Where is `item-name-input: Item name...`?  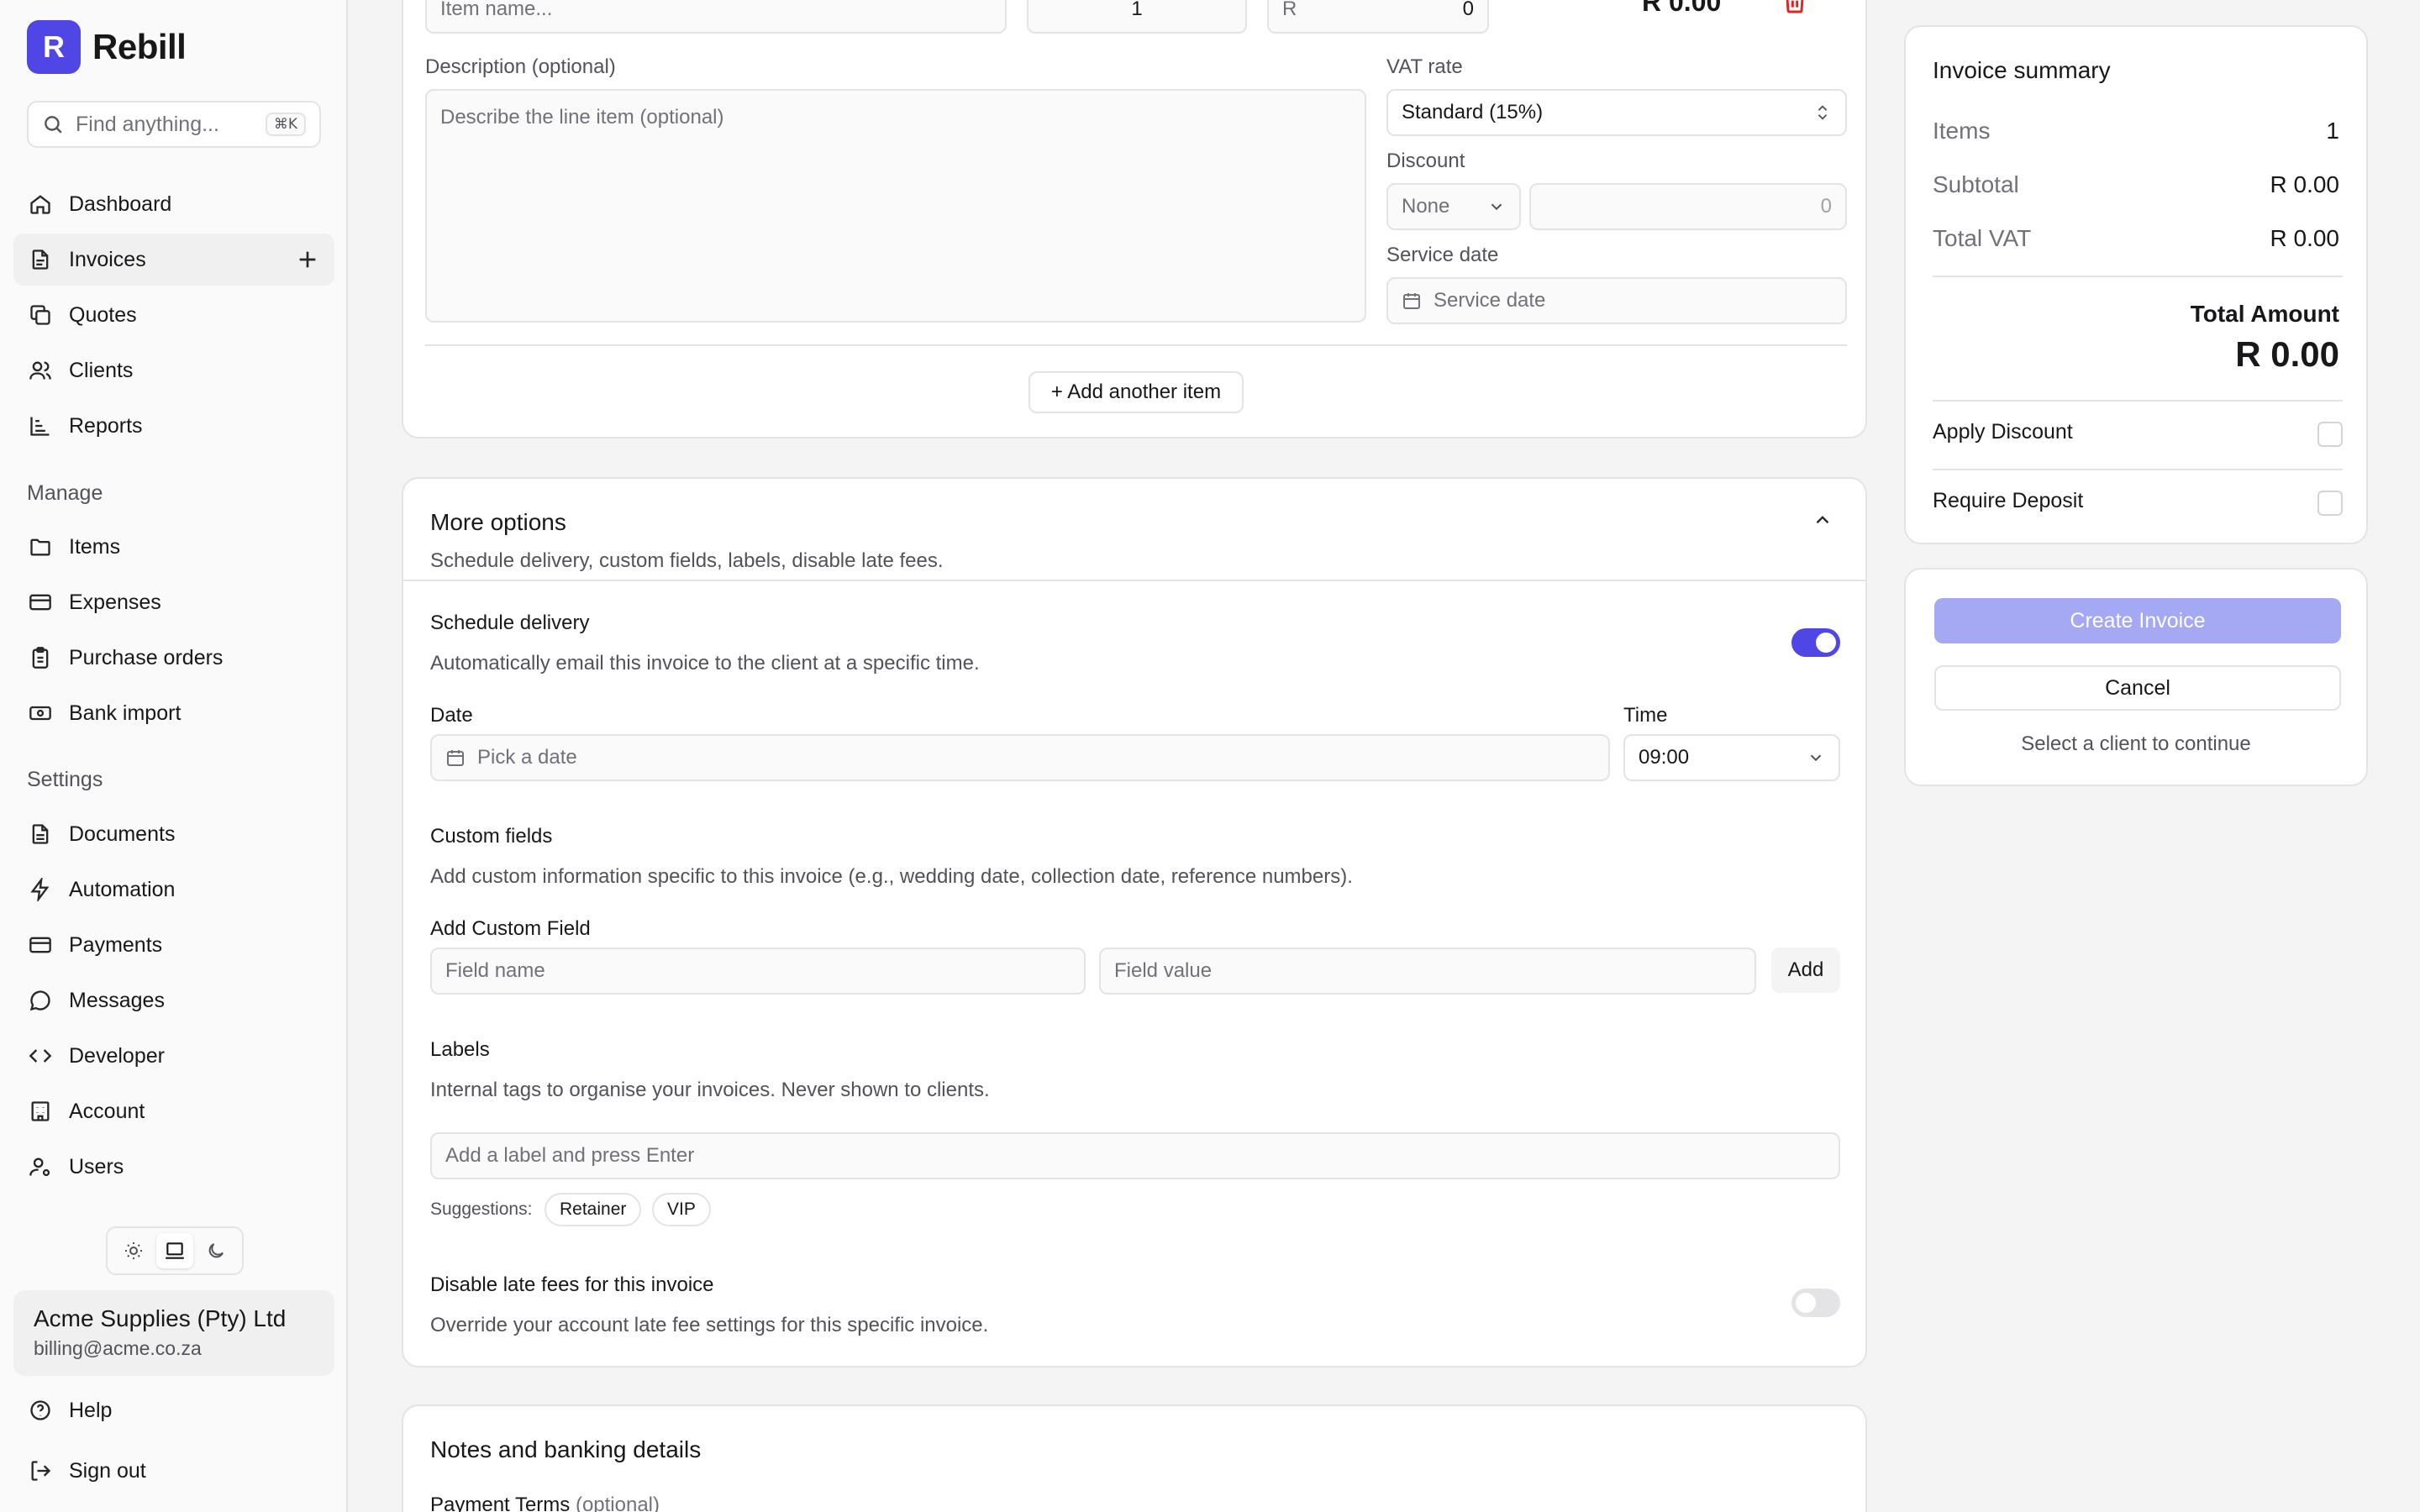
item-name-input: Item name... is located at coordinates (716, 17).